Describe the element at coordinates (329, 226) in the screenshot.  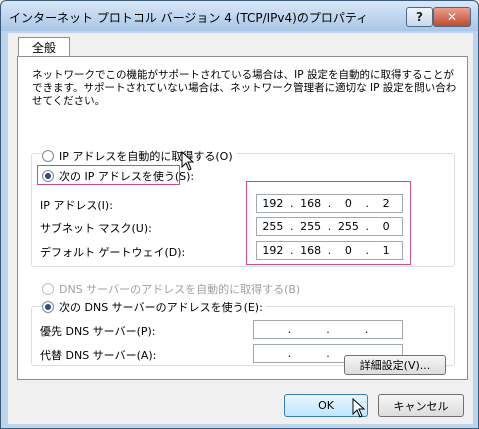
I see `subnet-mask-field: 255. 255. 255. 0` at that location.